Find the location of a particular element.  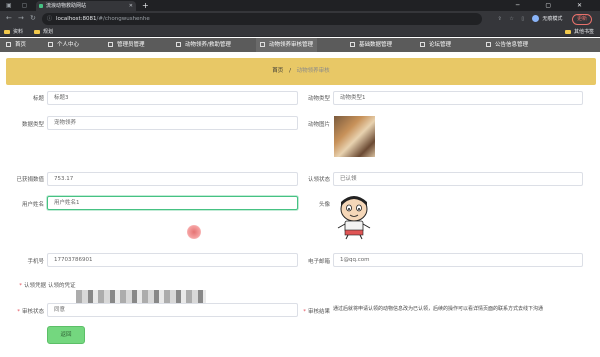

new-tab-icon: + is located at coordinates (145, 5).